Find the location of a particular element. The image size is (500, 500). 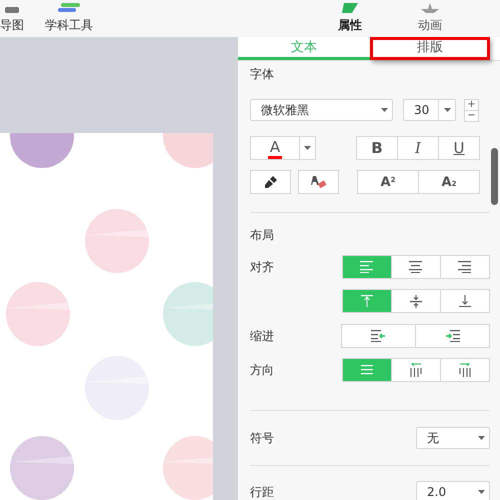

row-label: 缩进 is located at coordinates (262, 336).